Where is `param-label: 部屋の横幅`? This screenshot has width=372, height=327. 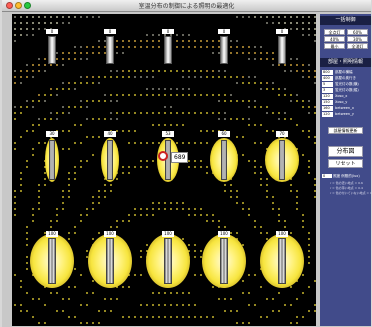 param-label: 部屋の横幅 is located at coordinates (344, 72).